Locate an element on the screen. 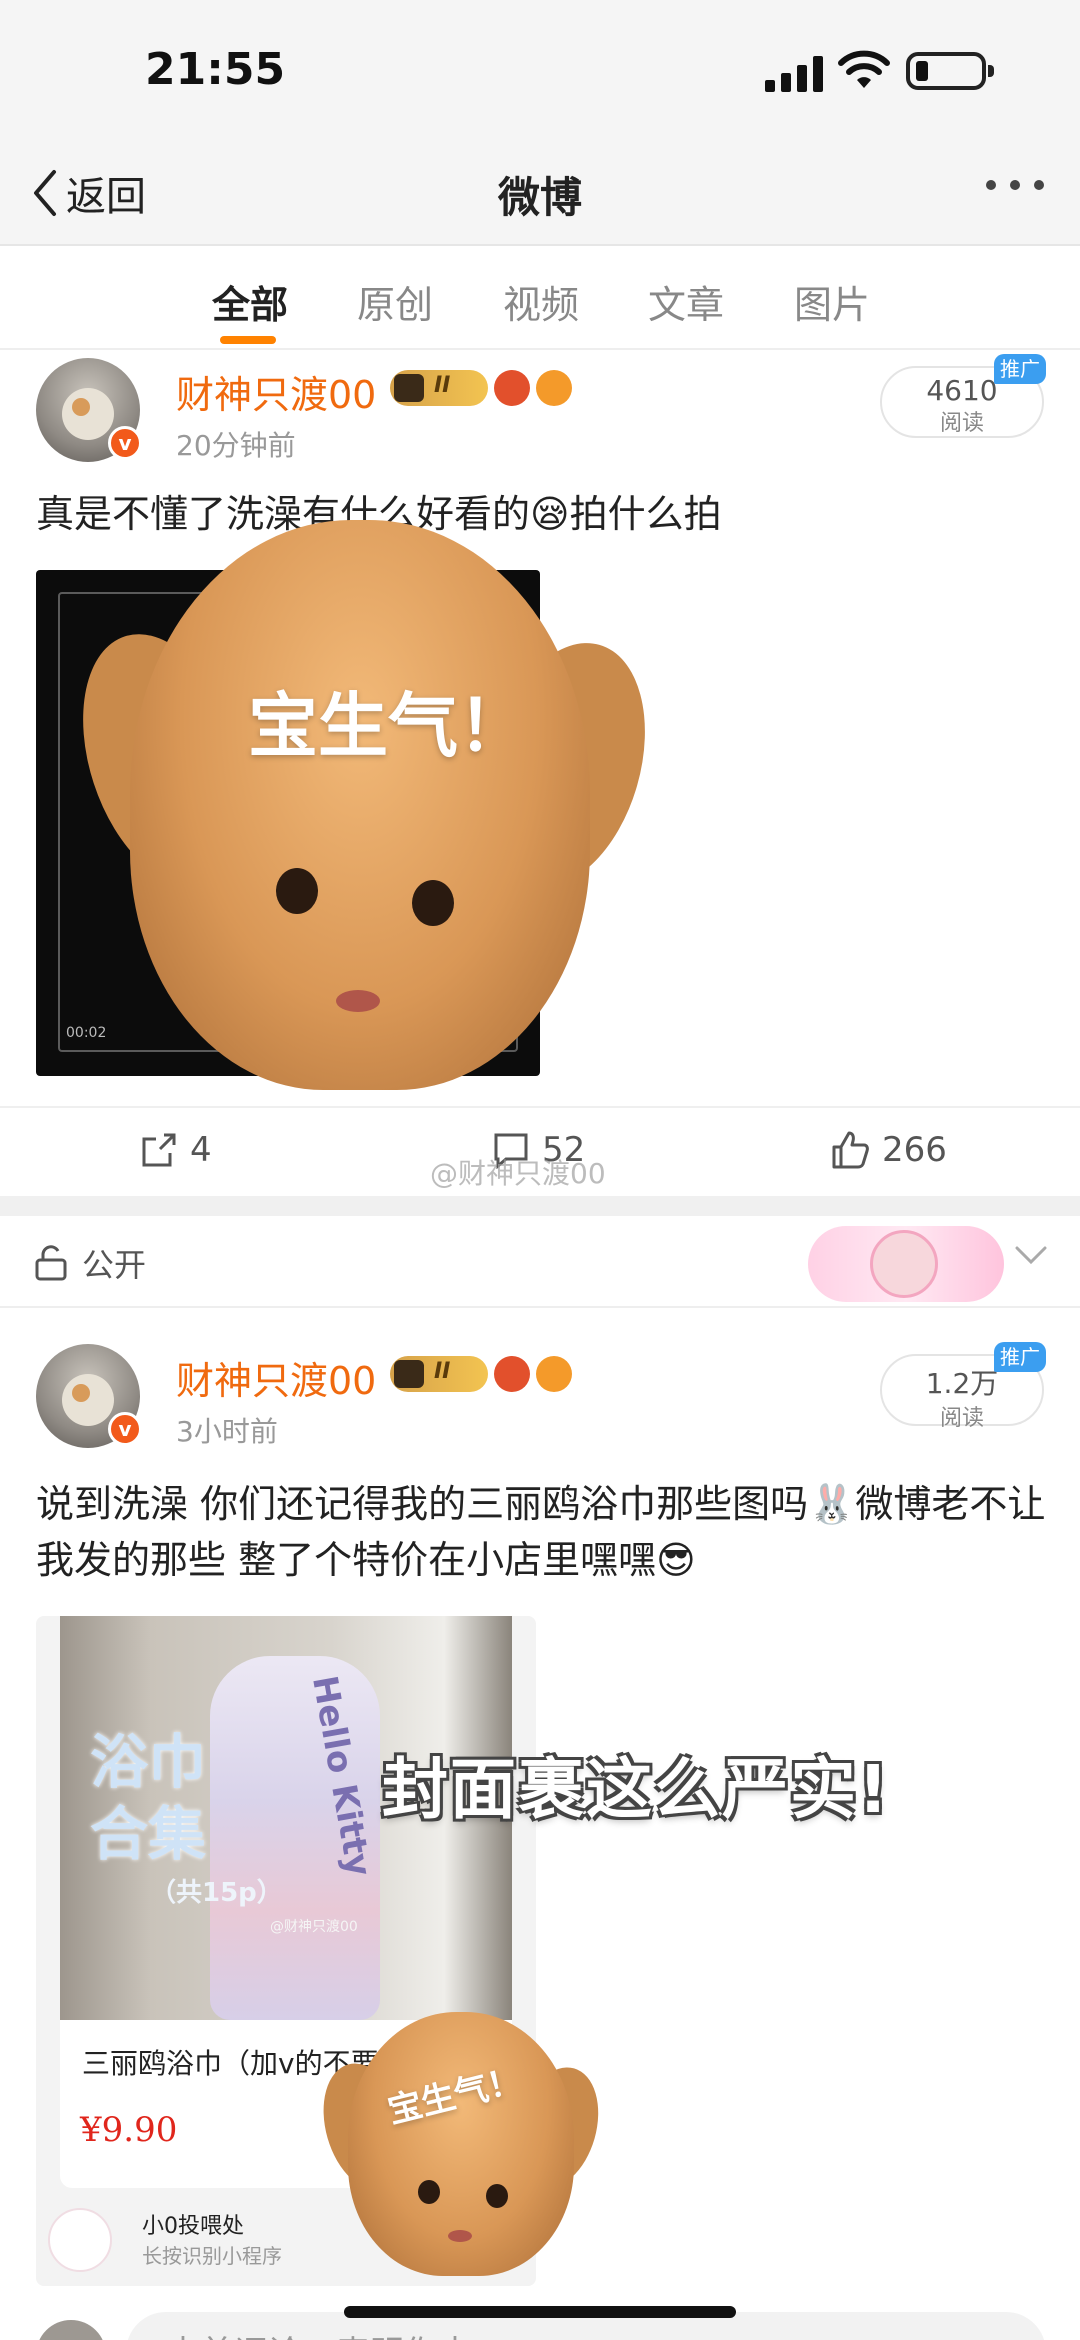  image-title: 浴巾 合集 is located at coordinates (148, 1798).